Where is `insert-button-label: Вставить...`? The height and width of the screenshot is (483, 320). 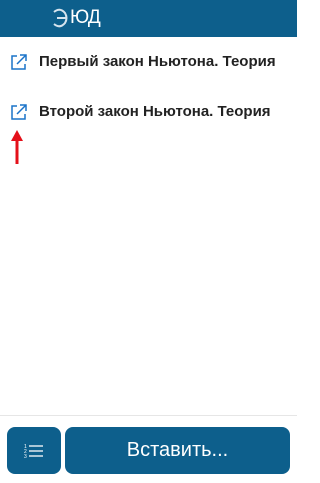 insert-button-label: Вставить... is located at coordinates (177, 450).